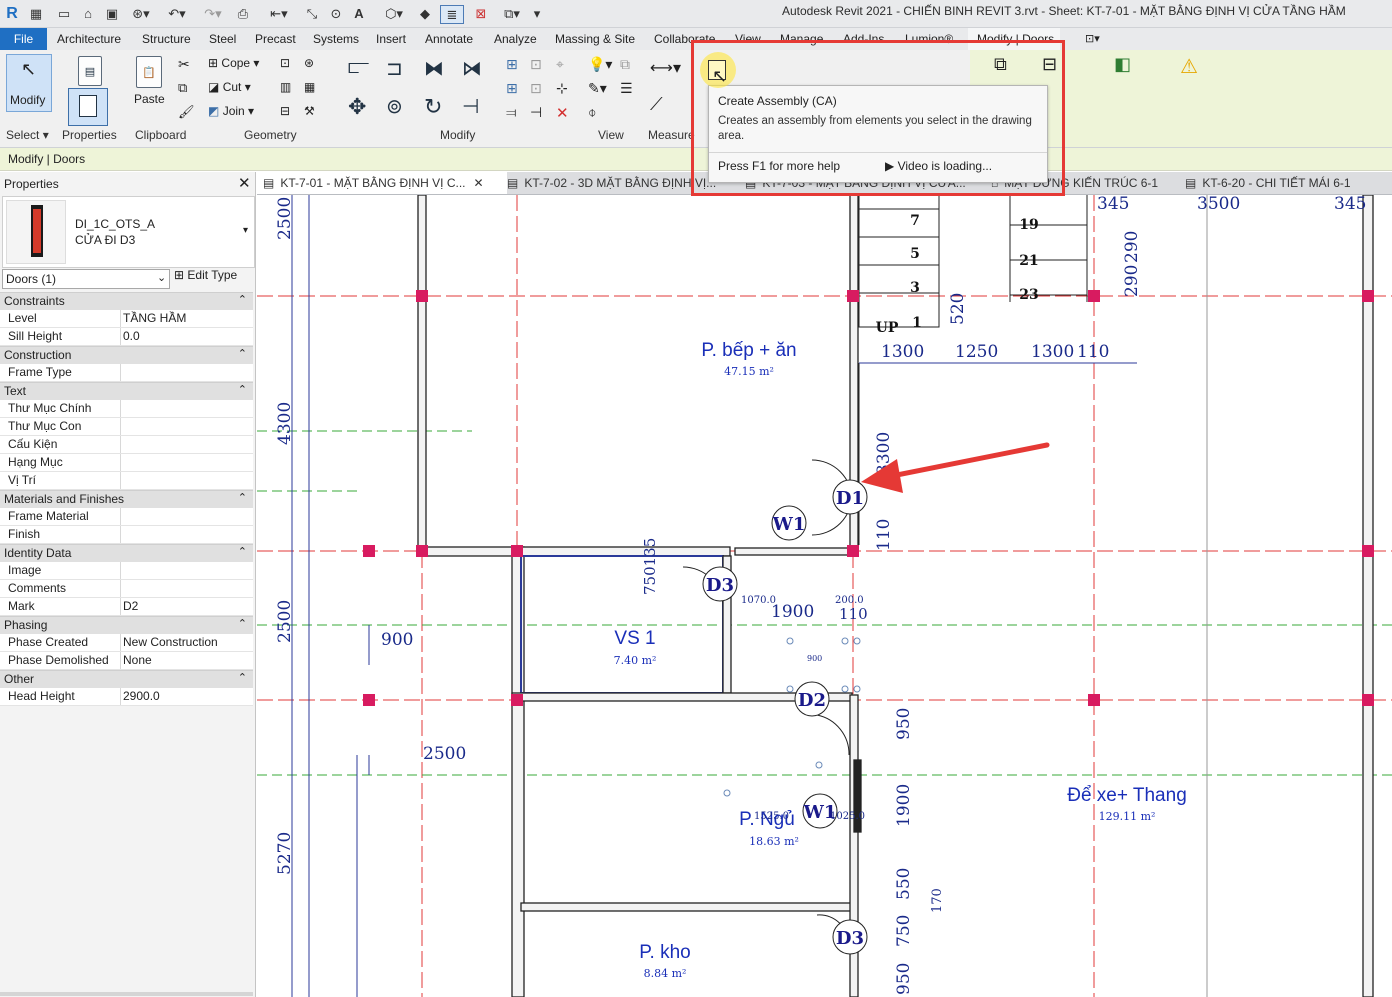 This screenshot has width=1392, height=997. I want to click on ribbon-minimize-icon: ⊡▾, so click(1092, 38).